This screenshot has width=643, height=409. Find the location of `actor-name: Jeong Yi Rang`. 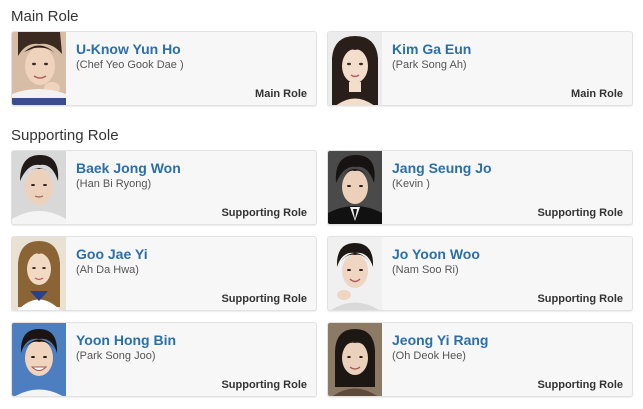

actor-name: Jeong Yi Rang is located at coordinates (440, 340).